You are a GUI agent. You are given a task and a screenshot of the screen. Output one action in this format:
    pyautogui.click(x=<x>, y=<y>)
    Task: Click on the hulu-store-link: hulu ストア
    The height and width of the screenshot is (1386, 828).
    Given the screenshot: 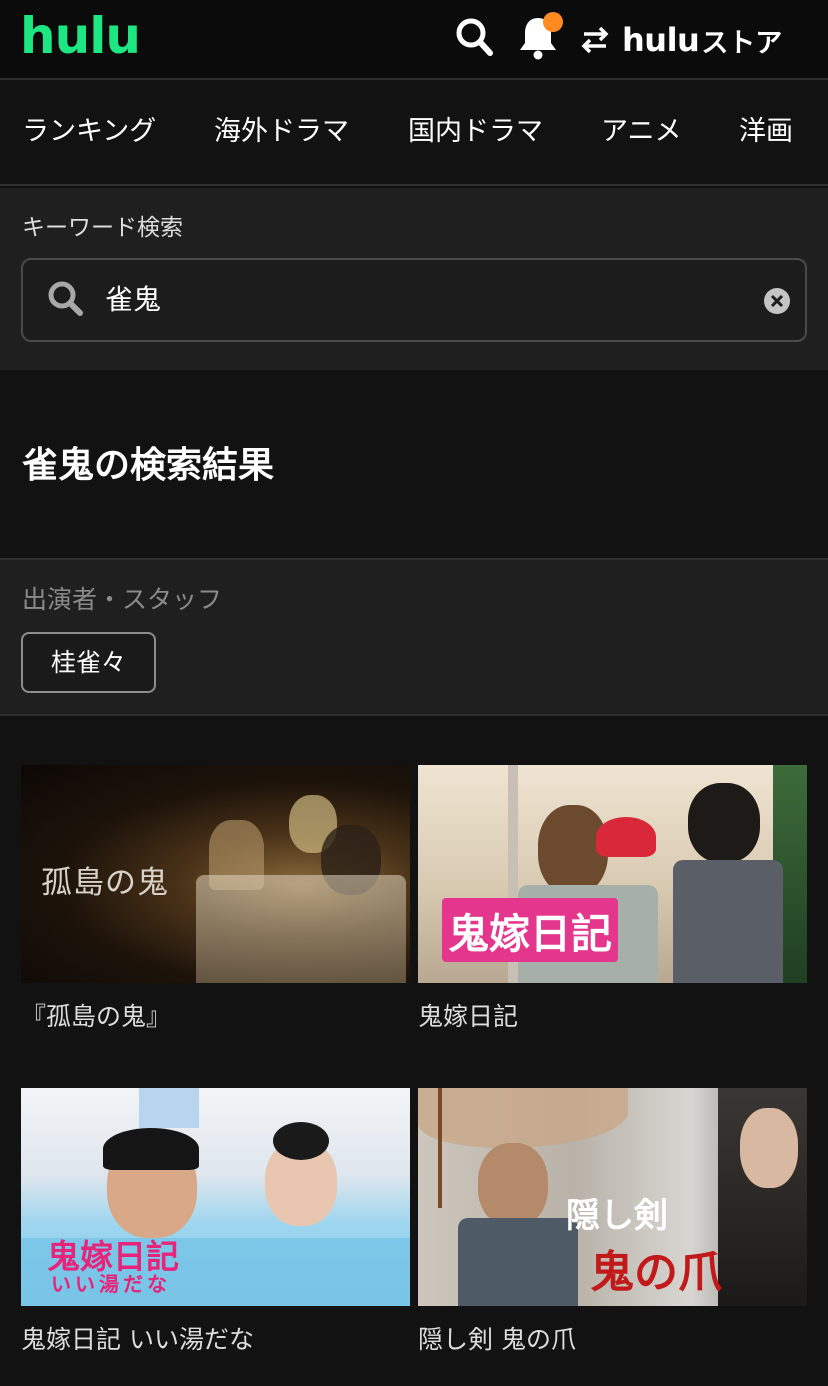 What is the action you would take?
    pyautogui.click(x=680, y=40)
    